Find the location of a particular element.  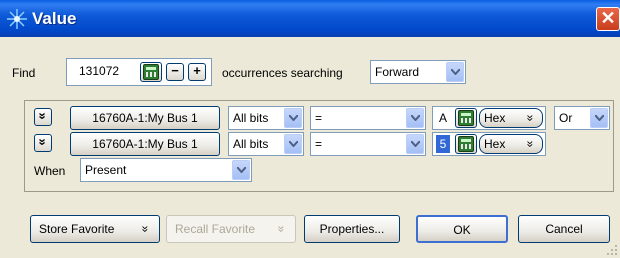

calculator-button is located at coordinates (151, 72).